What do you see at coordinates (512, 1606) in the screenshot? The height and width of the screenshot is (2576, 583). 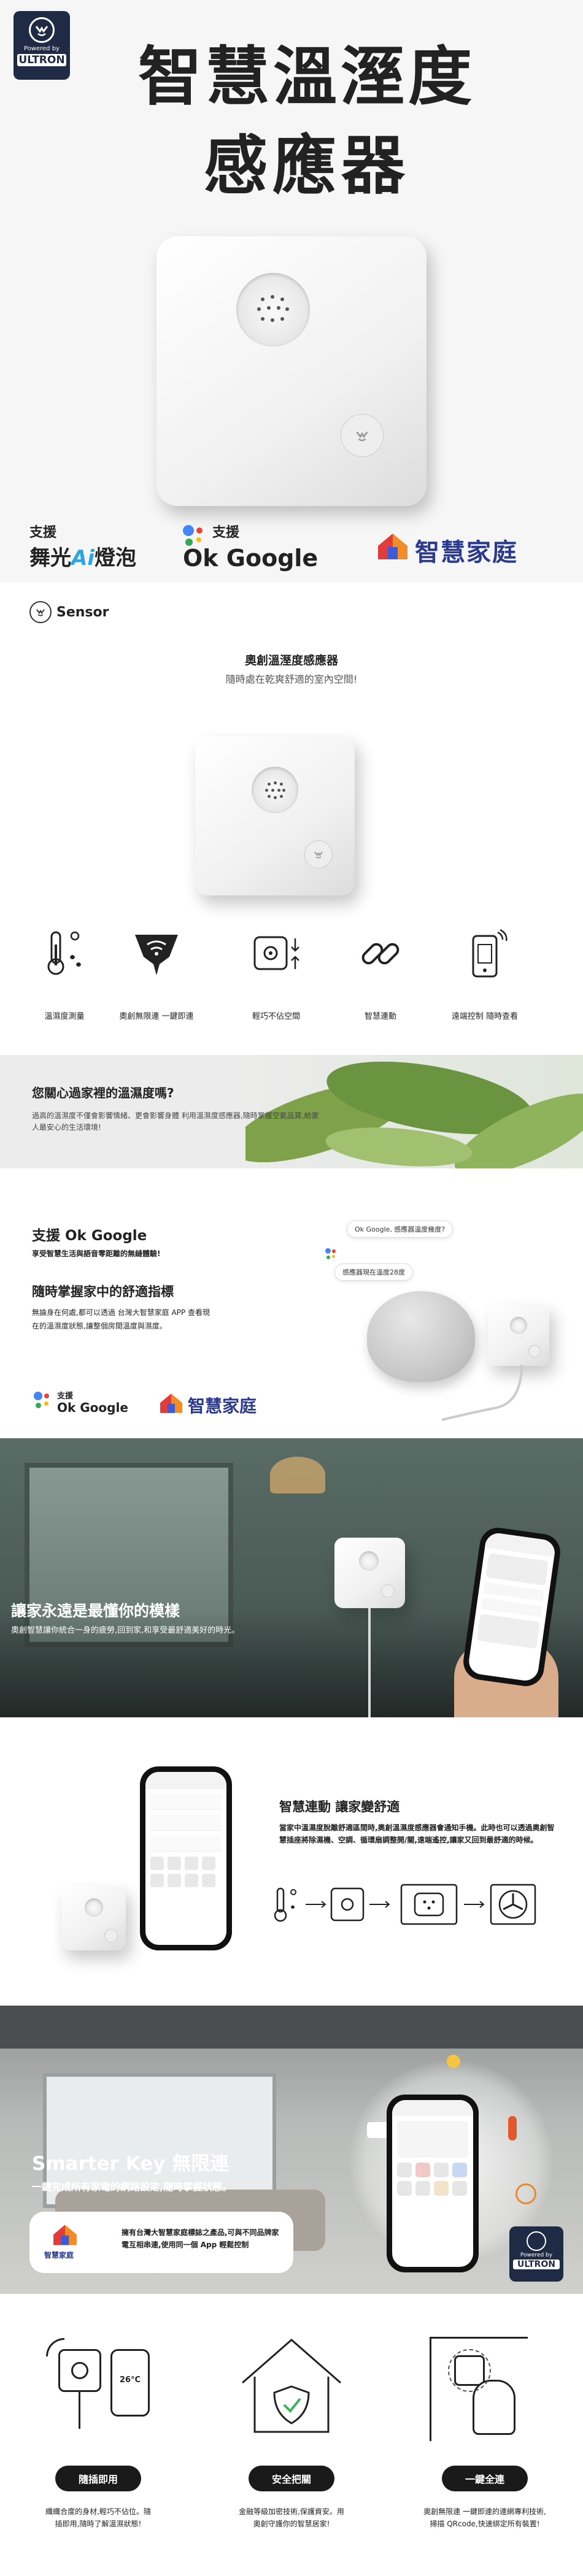 I see `phone-screen` at bounding box center [512, 1606].